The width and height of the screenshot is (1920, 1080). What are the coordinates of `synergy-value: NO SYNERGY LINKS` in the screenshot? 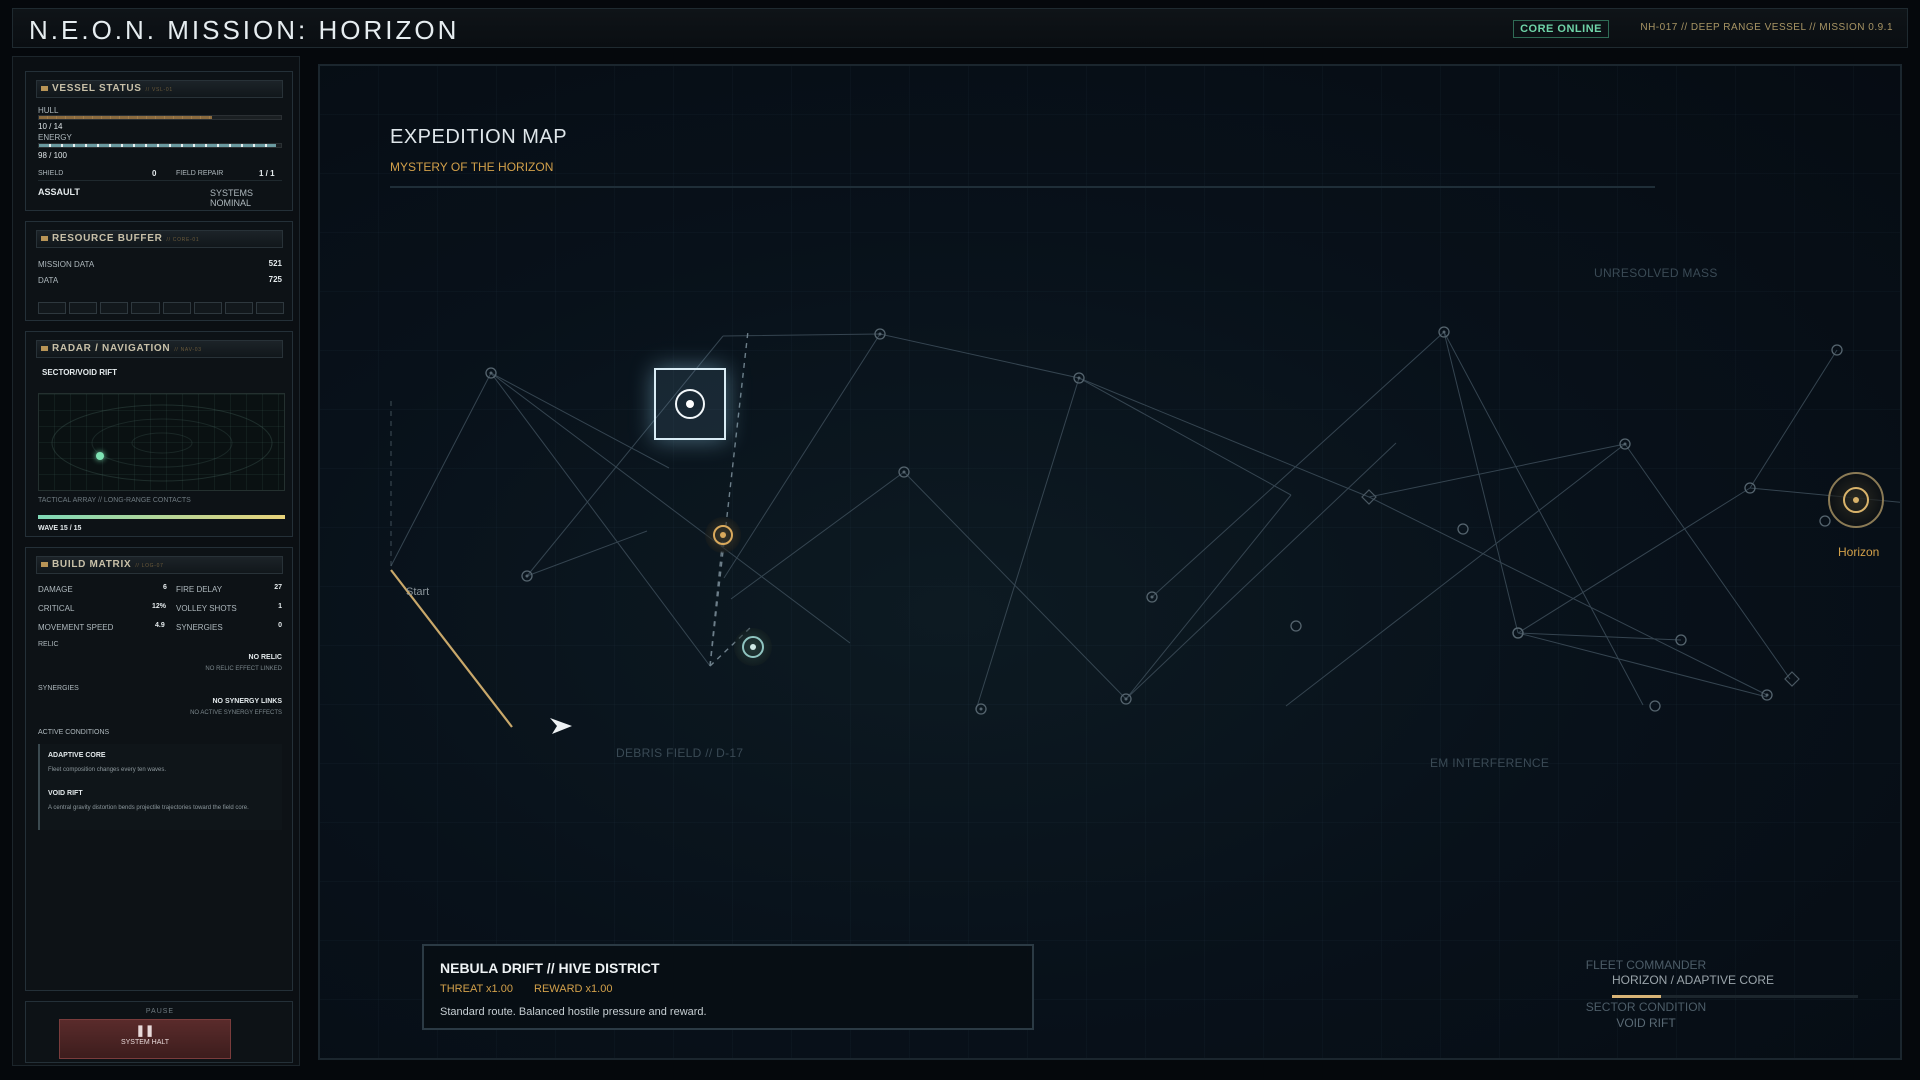 It's located at (247, 701).